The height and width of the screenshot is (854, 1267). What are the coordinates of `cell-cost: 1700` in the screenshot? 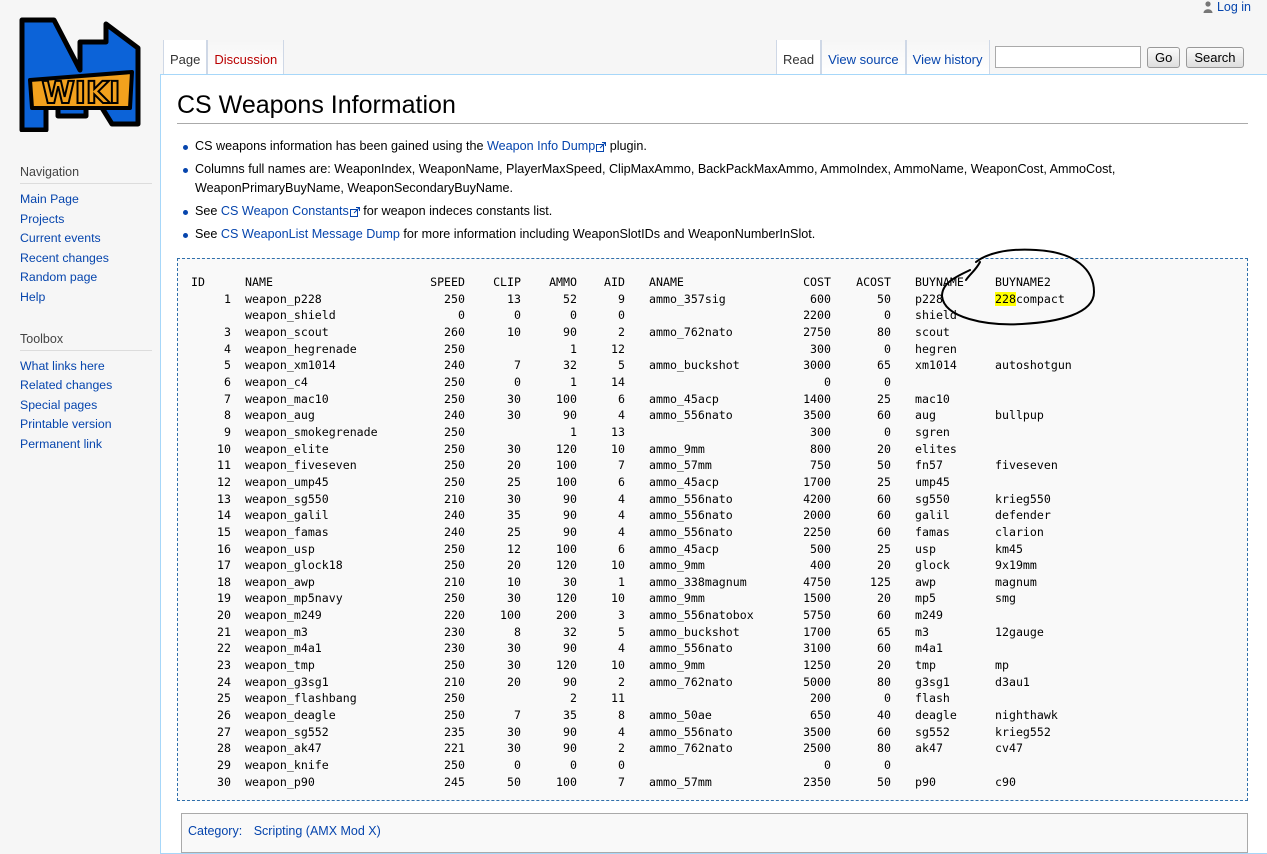 It's located at (817, 631).